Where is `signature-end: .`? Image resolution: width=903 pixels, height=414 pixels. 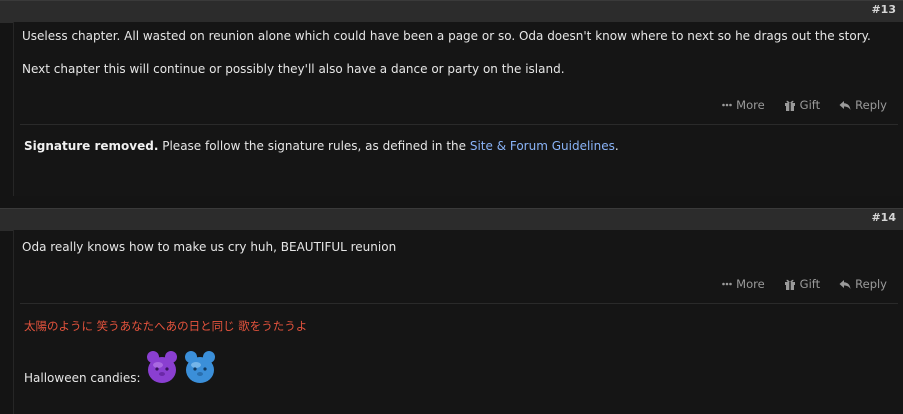
signature-end: . is located at coordinates (616, 146).